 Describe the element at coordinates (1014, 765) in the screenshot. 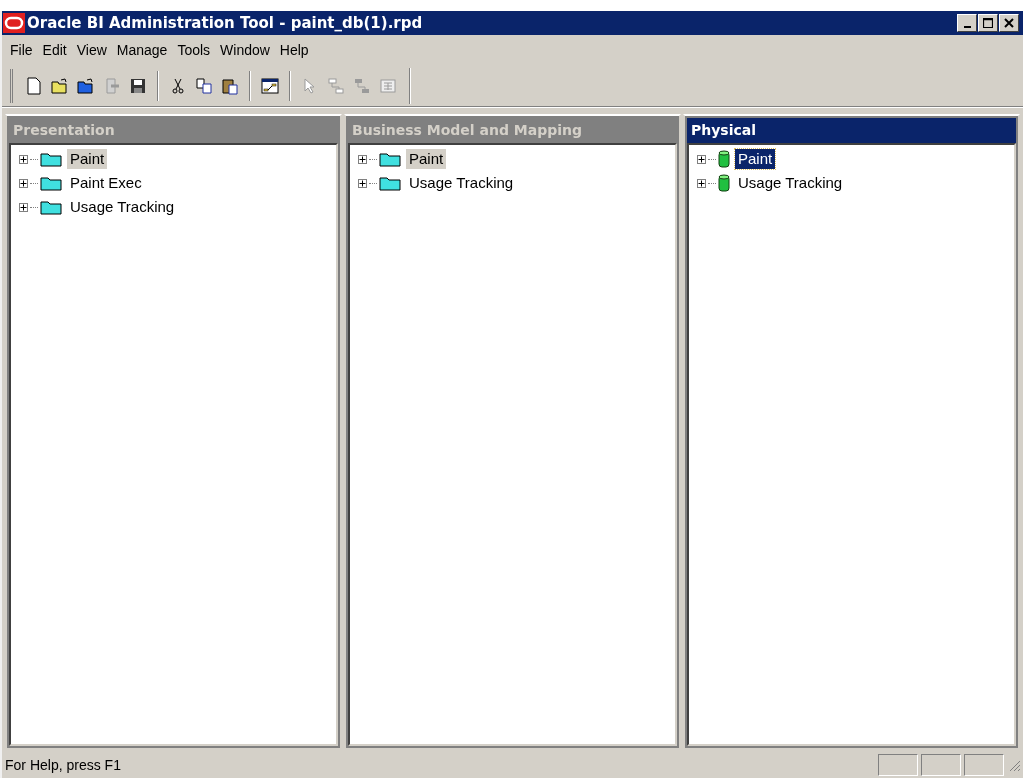

I see `resize-grip-icon` at that location.